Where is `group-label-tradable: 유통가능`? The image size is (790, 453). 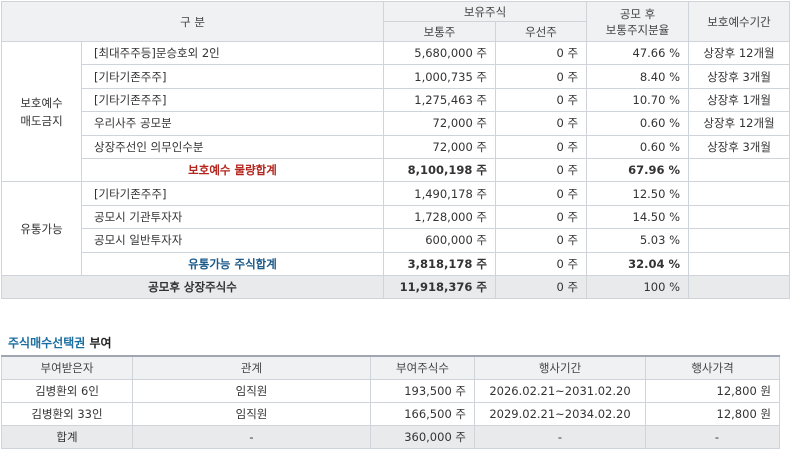
group-label-tradable: 유통가능 is located at coordinates (41, 228).